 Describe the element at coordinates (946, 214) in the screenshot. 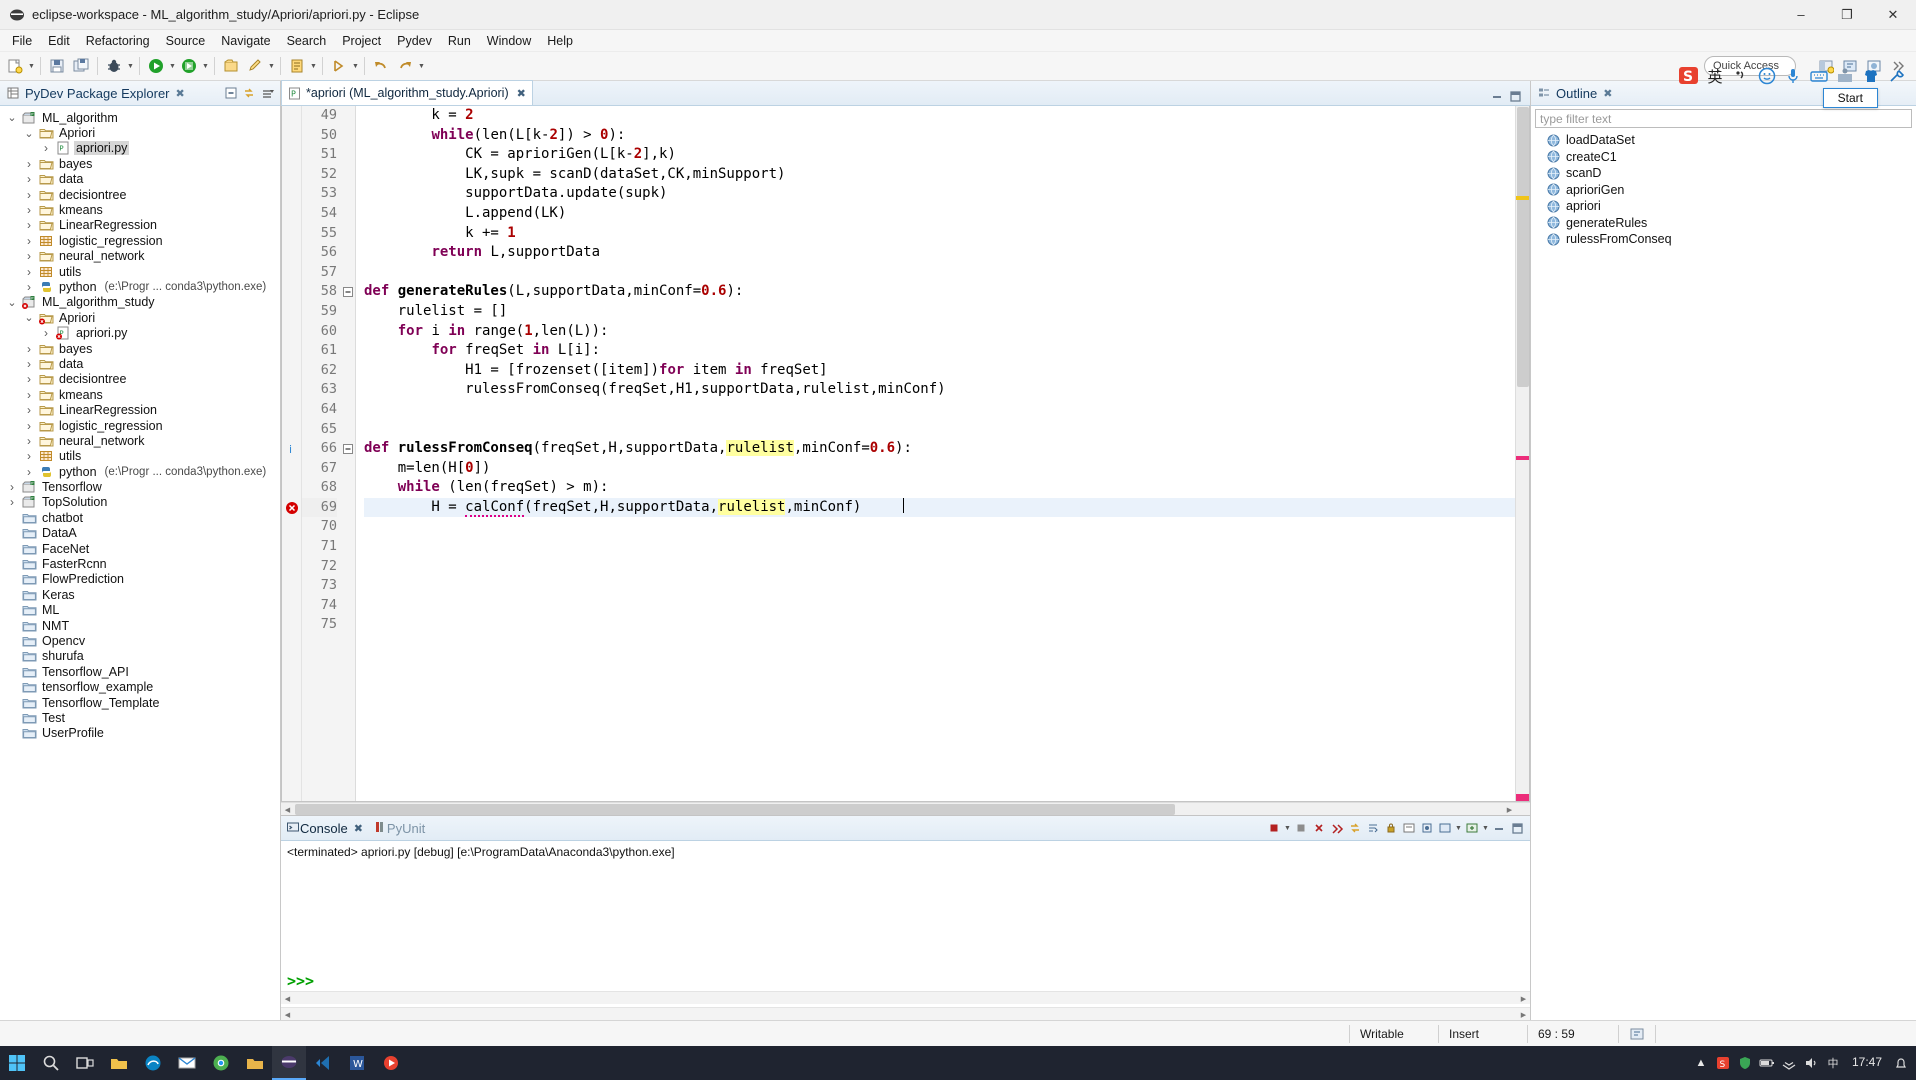

I see `code-line: L.append(LK)` at that location.